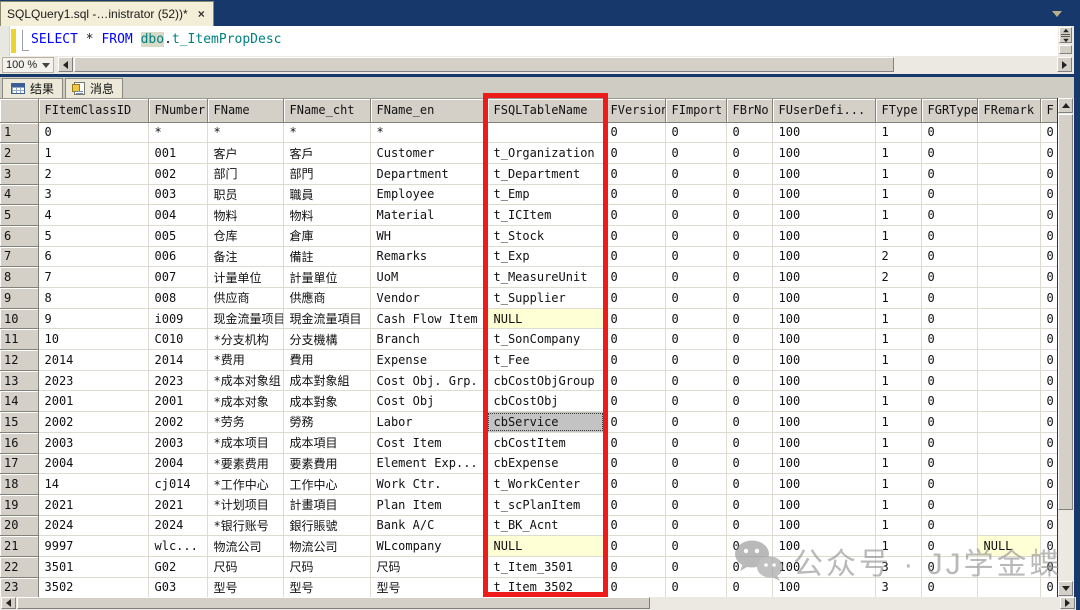 The width and height of the screenshot is (1080, 610). I want to click on column-header: FName_cht, so click(327, 111).